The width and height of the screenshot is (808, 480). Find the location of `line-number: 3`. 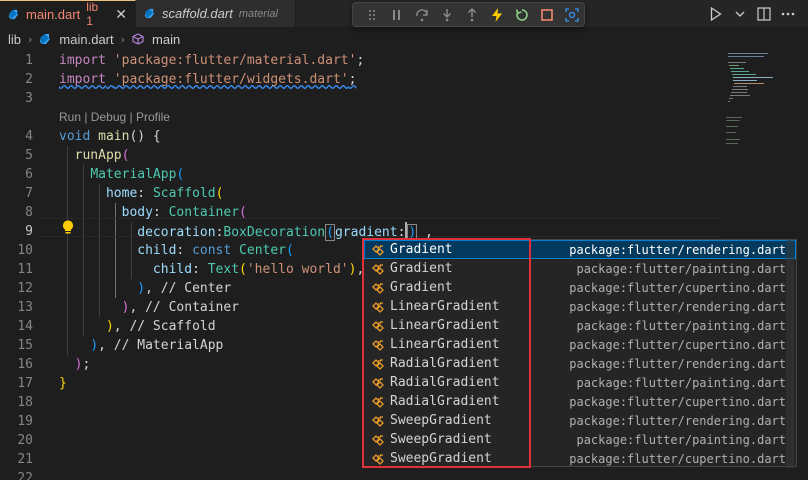

line-number: 3 is located at coordinates (29, 98).